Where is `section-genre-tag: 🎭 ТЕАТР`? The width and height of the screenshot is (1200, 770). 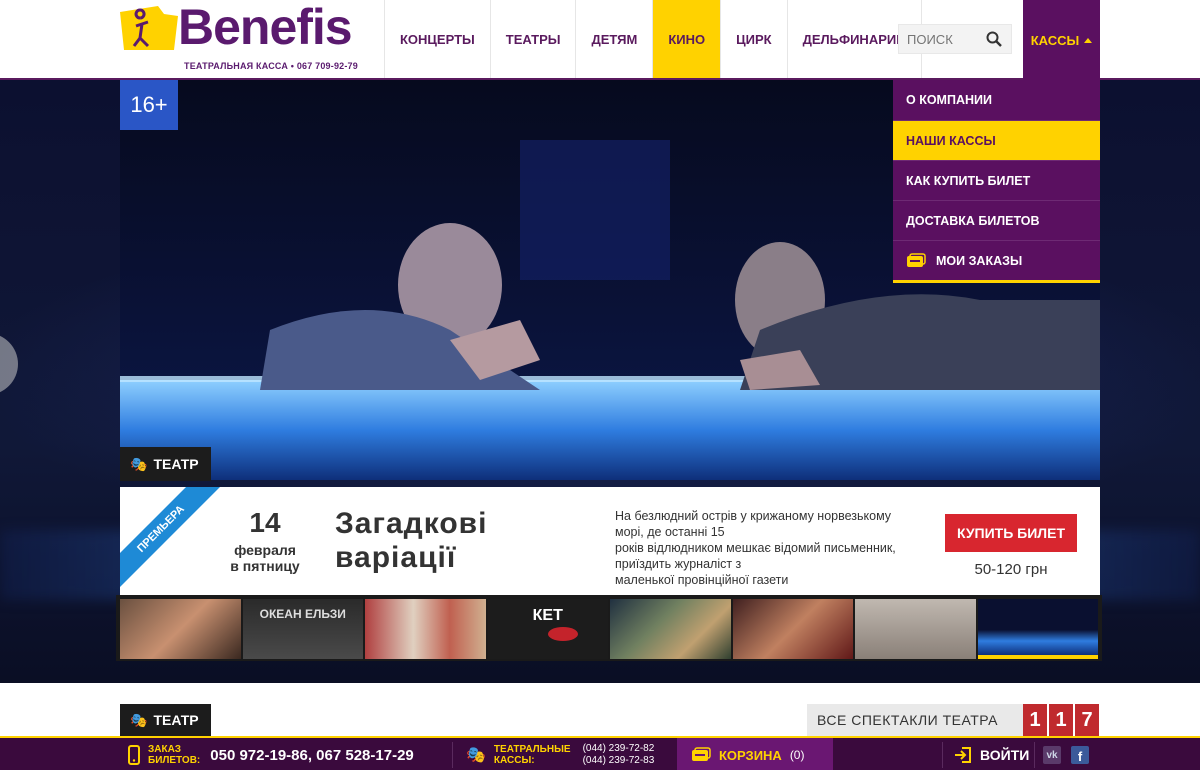 section-genre-tag: 🎭 ТЕАТР is located at coordinates (165, 720).